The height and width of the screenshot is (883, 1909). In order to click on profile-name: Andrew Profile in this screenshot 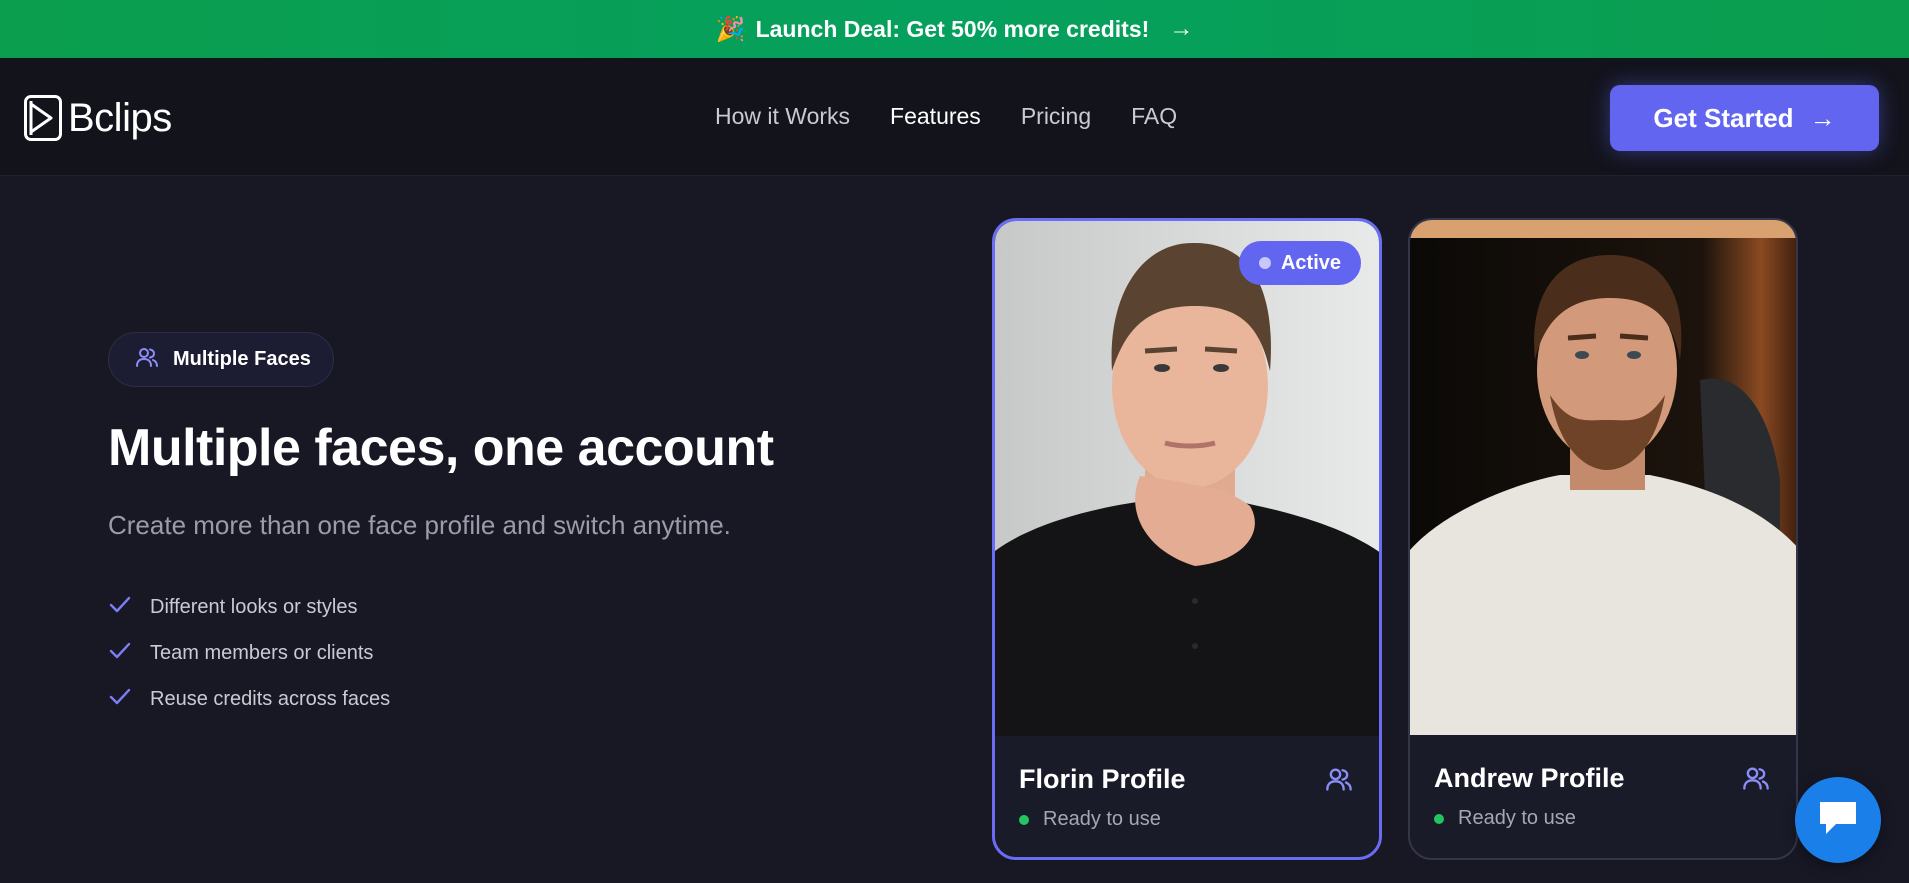, I will do `click(1529, 778)`.